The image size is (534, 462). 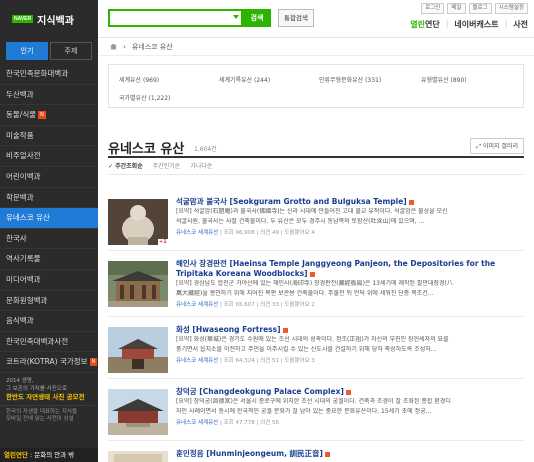 What do you see at coordinates (316, 166) in the screenshot?
I see `sort-bar: ✓ 주간조회순 주간인기순 가나다순` at bounding box center [316, 166].